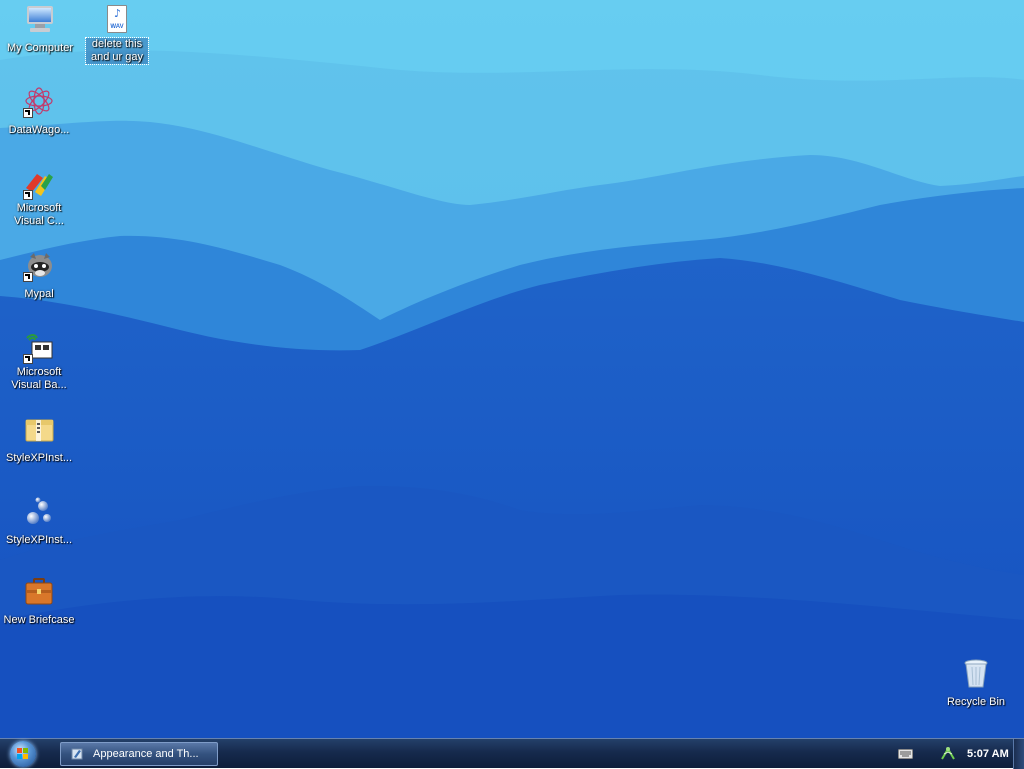 This screenshot has height=769, width=1024. What do you see at coordinates (948, 753) in the screenshot?
I see `network-icon` at bounding box center [948, 753].